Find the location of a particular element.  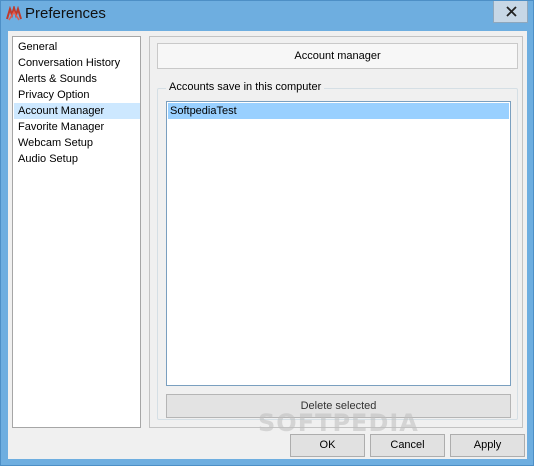

cancel-button: Cancel is located at coordinates (407, 445).